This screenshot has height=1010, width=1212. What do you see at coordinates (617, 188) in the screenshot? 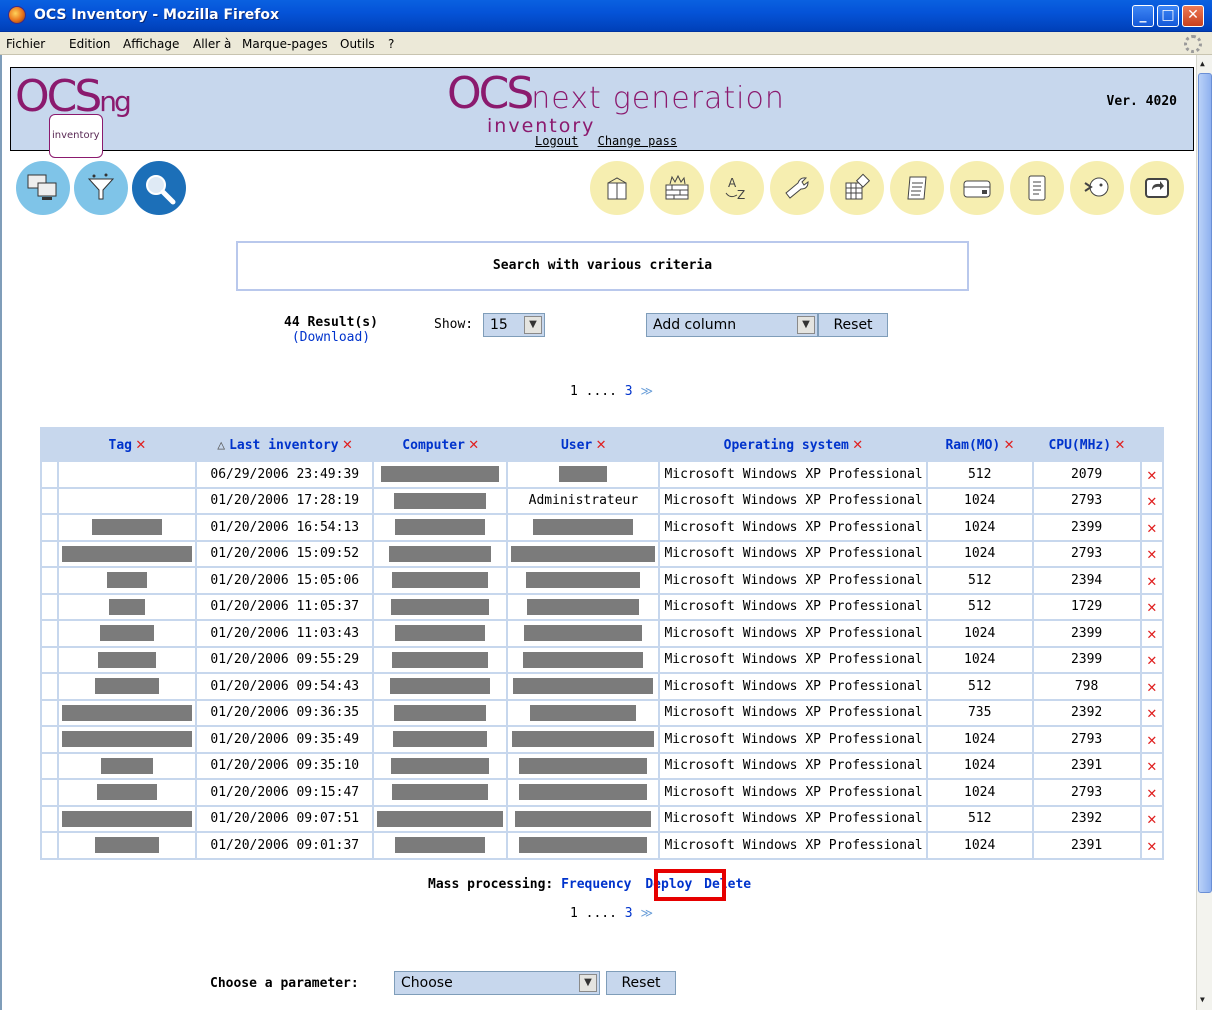
I see `package-icon` at bounding box center [617, 188].